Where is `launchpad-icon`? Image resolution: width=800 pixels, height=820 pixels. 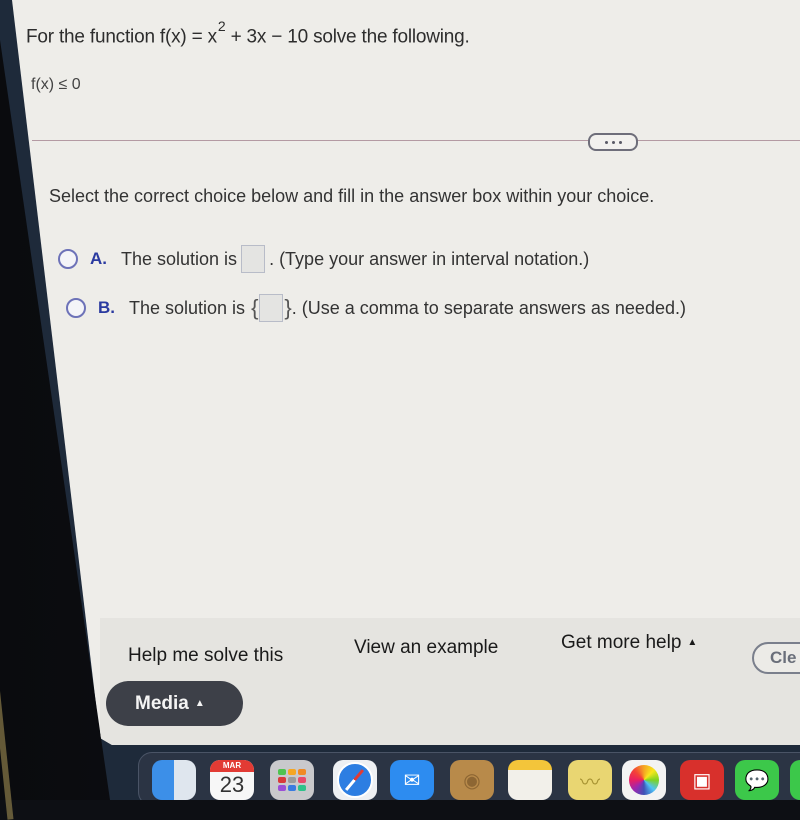
launchpad-icon is located at coordinates (292, 780).